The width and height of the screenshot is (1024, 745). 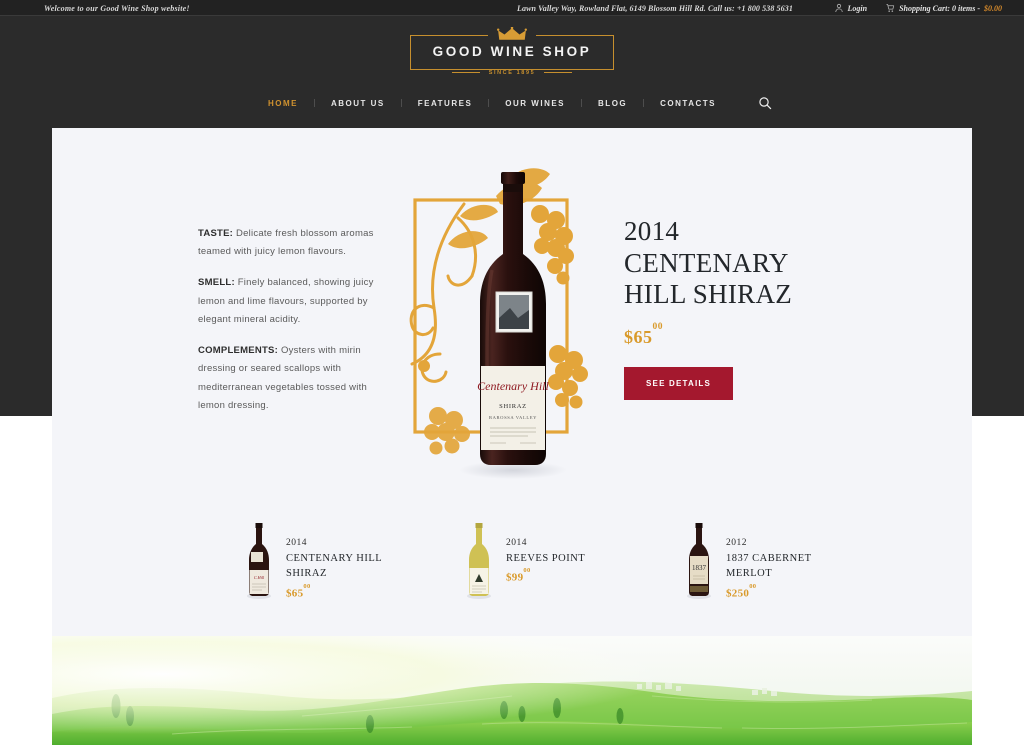 What do you see at coordinates (498, 323) in the screenshot?
I see `hero-bottle-graphic: Centenary Hill SHIRAZ BAROSSA VALLEY` at bounding box center [498, 323].